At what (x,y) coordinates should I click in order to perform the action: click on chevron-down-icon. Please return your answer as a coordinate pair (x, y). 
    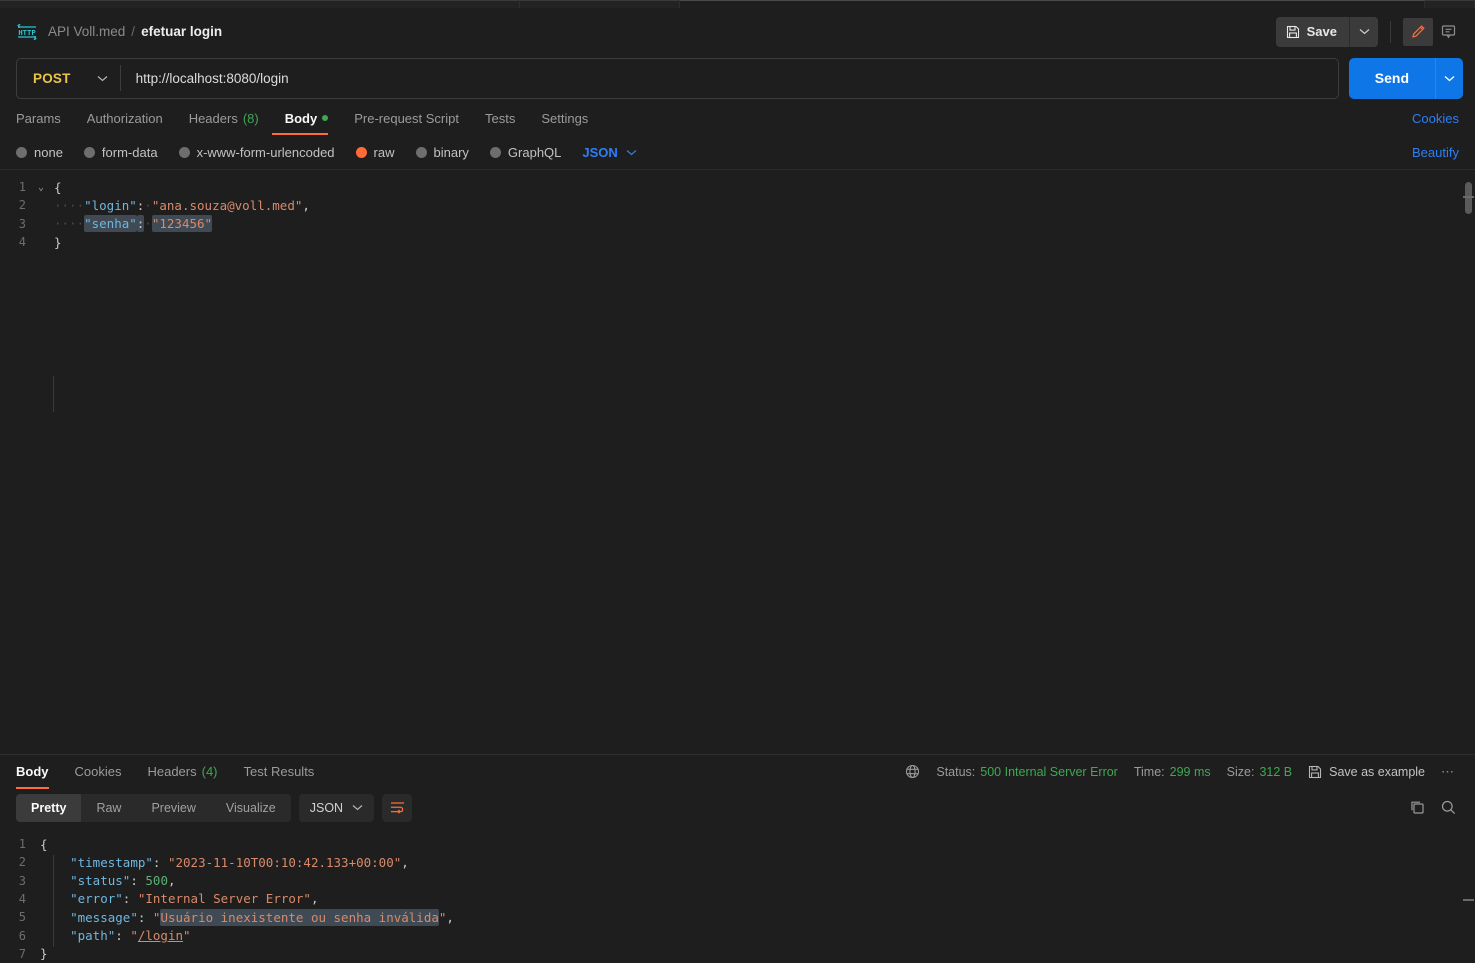
    Looking at the image, I should click on (631, 152).